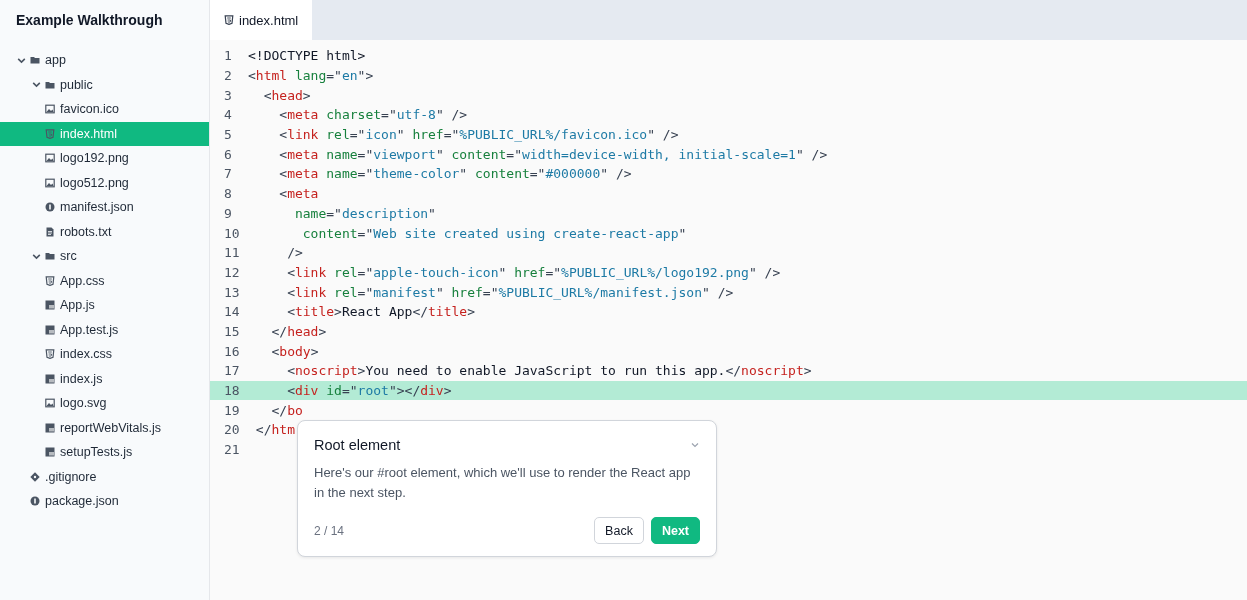 This screenshot has width=1247, height=600. Describe the element at coordinates (104, 231) in the screenshot. I see `file-tree-item: robots.txt` at that location.